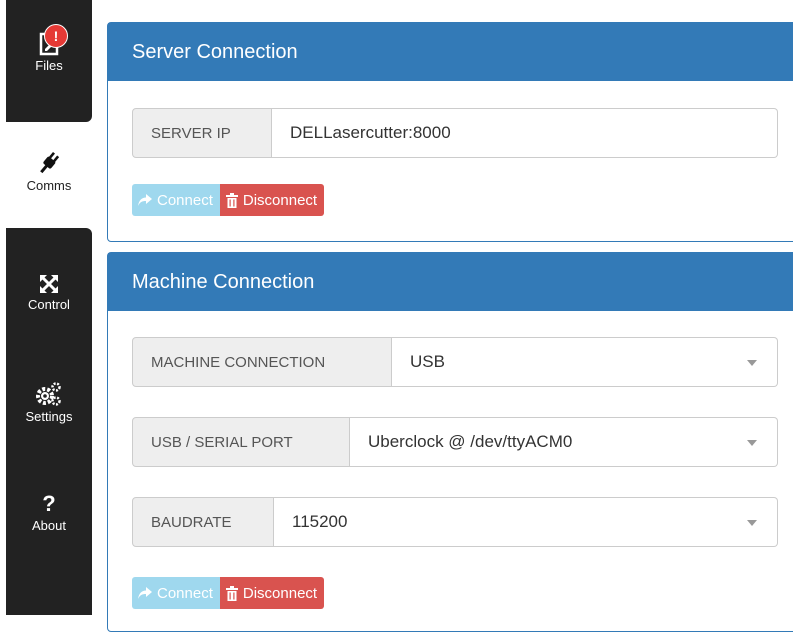  What do you see at coordinates (202, 133) in the screenshot?
I see `server-ip-label: SERVER IP` at bounding box center [202, 133].